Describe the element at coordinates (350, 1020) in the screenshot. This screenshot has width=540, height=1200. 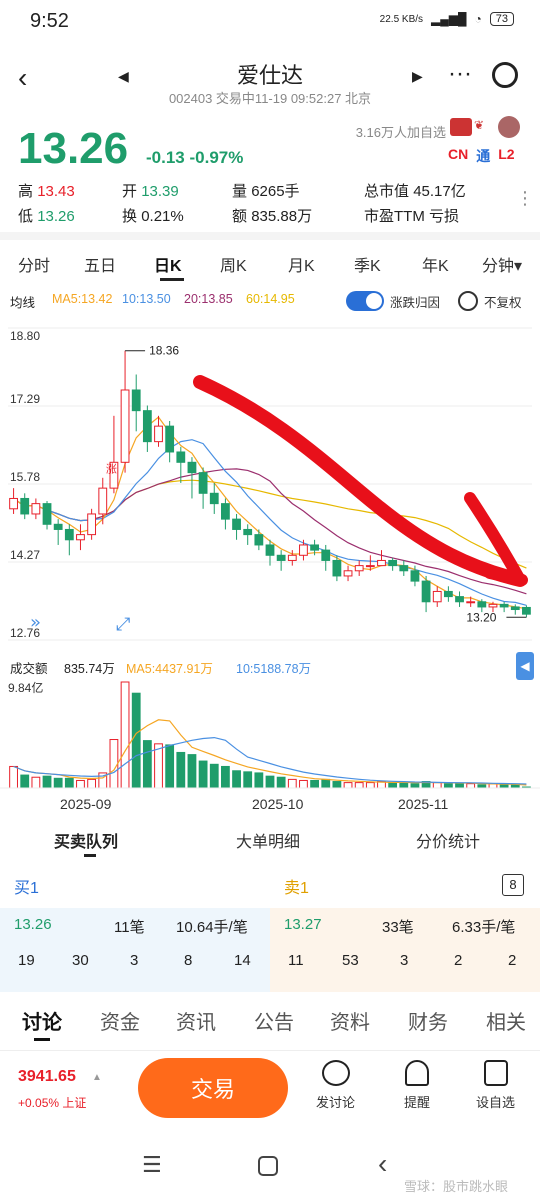
I see `tab-profile: 资料` at that location.